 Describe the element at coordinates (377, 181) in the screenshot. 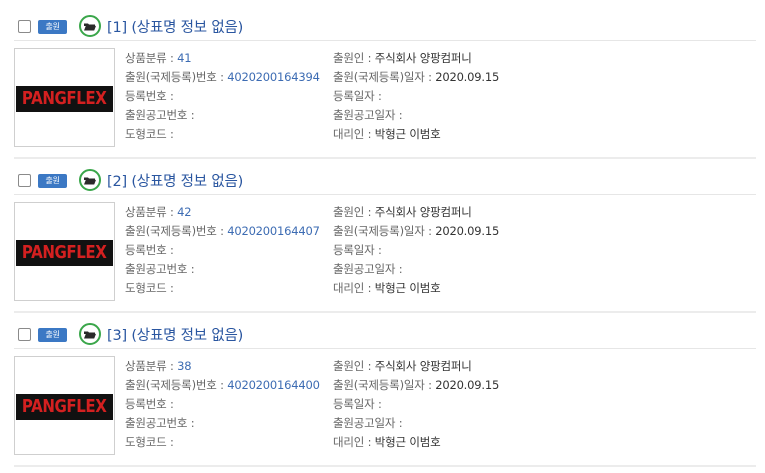

I see `result-header: 출원 [2] (상표명 정보 없음)` at that location.